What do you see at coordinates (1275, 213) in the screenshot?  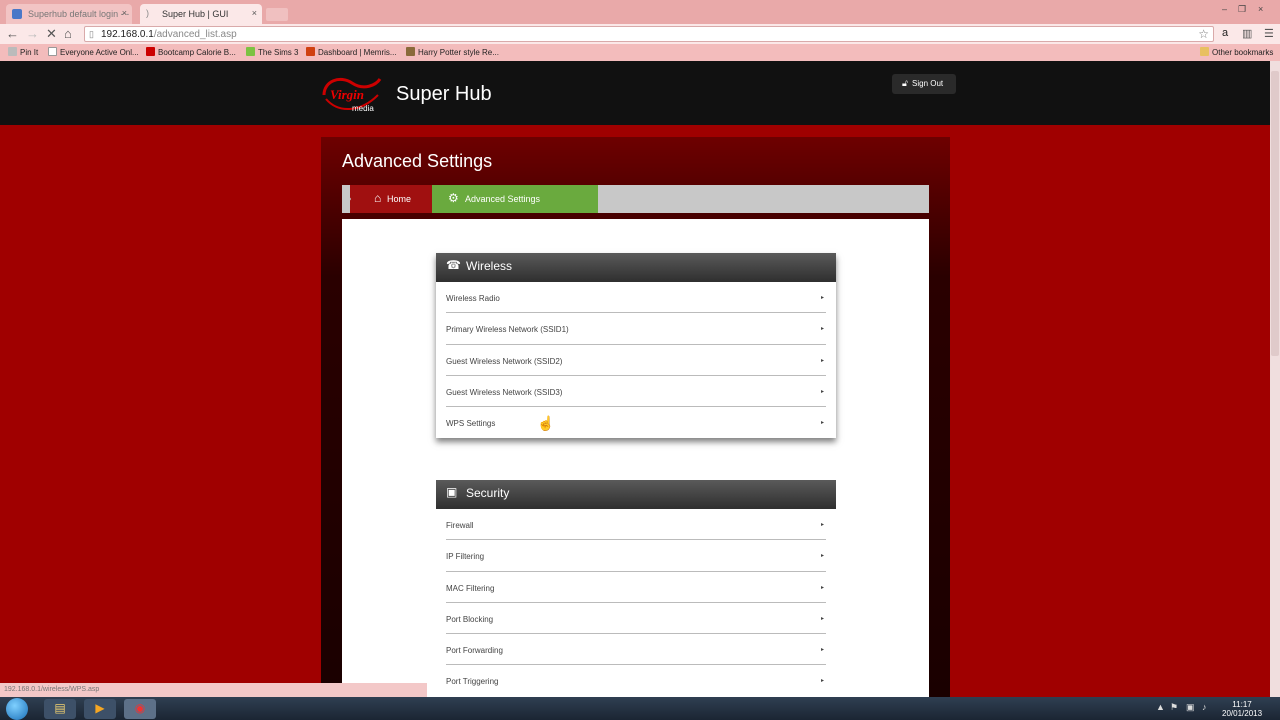 I see `scrollbar-thumb` at bounding box center [1275, 213].